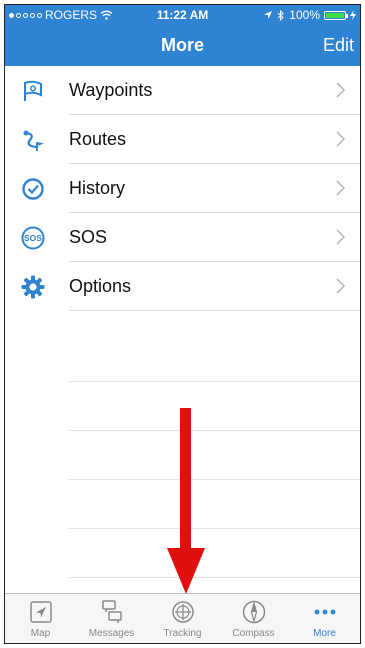  I want to click on svg-text: SOS, so click(33, 238).